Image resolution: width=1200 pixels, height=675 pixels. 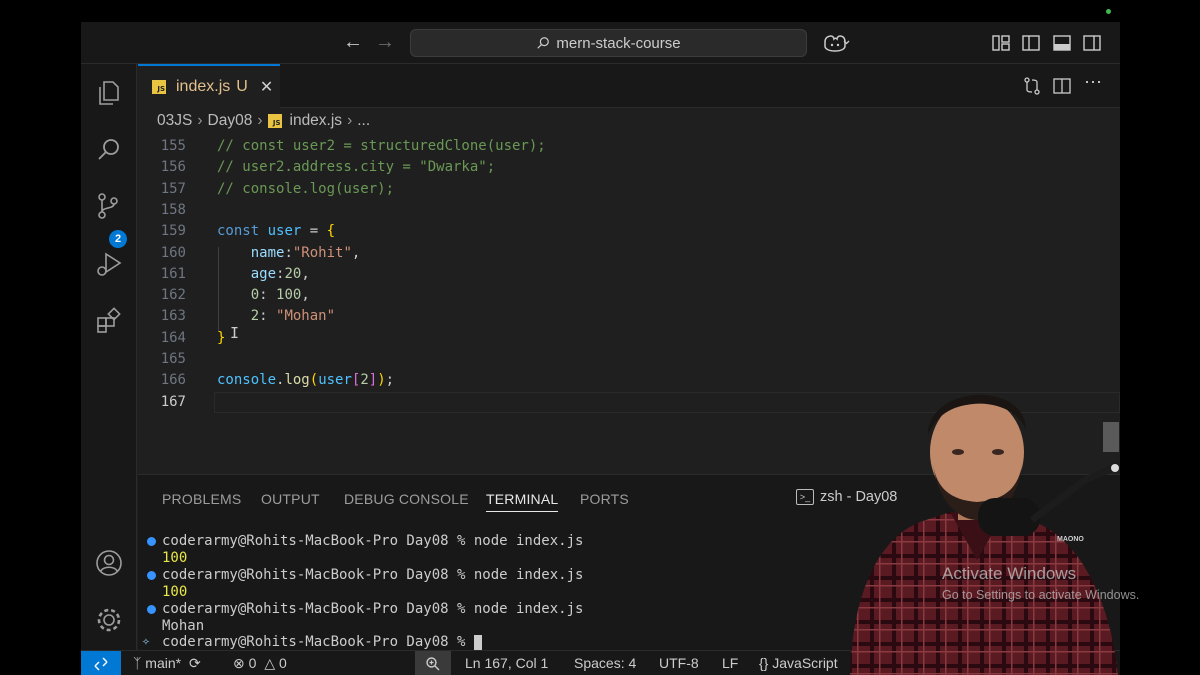 What do you see at coordinates (1031, 43) in the screenshot?
I see `toggle-primary-sidebar-icon` at bounding box center [1031, 43].